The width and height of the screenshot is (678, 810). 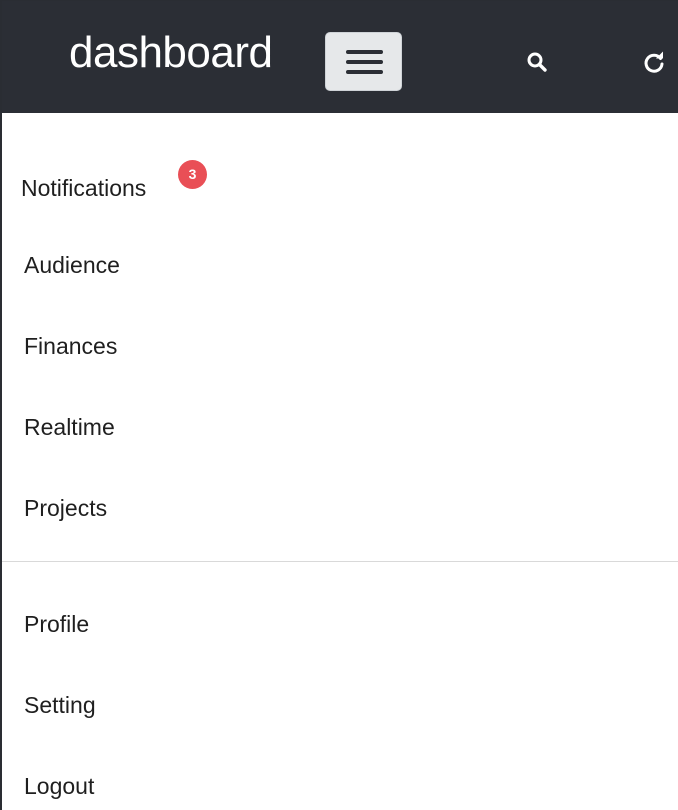 I want to click on nav-item-finances: Finances, so click(x=70, y=346).